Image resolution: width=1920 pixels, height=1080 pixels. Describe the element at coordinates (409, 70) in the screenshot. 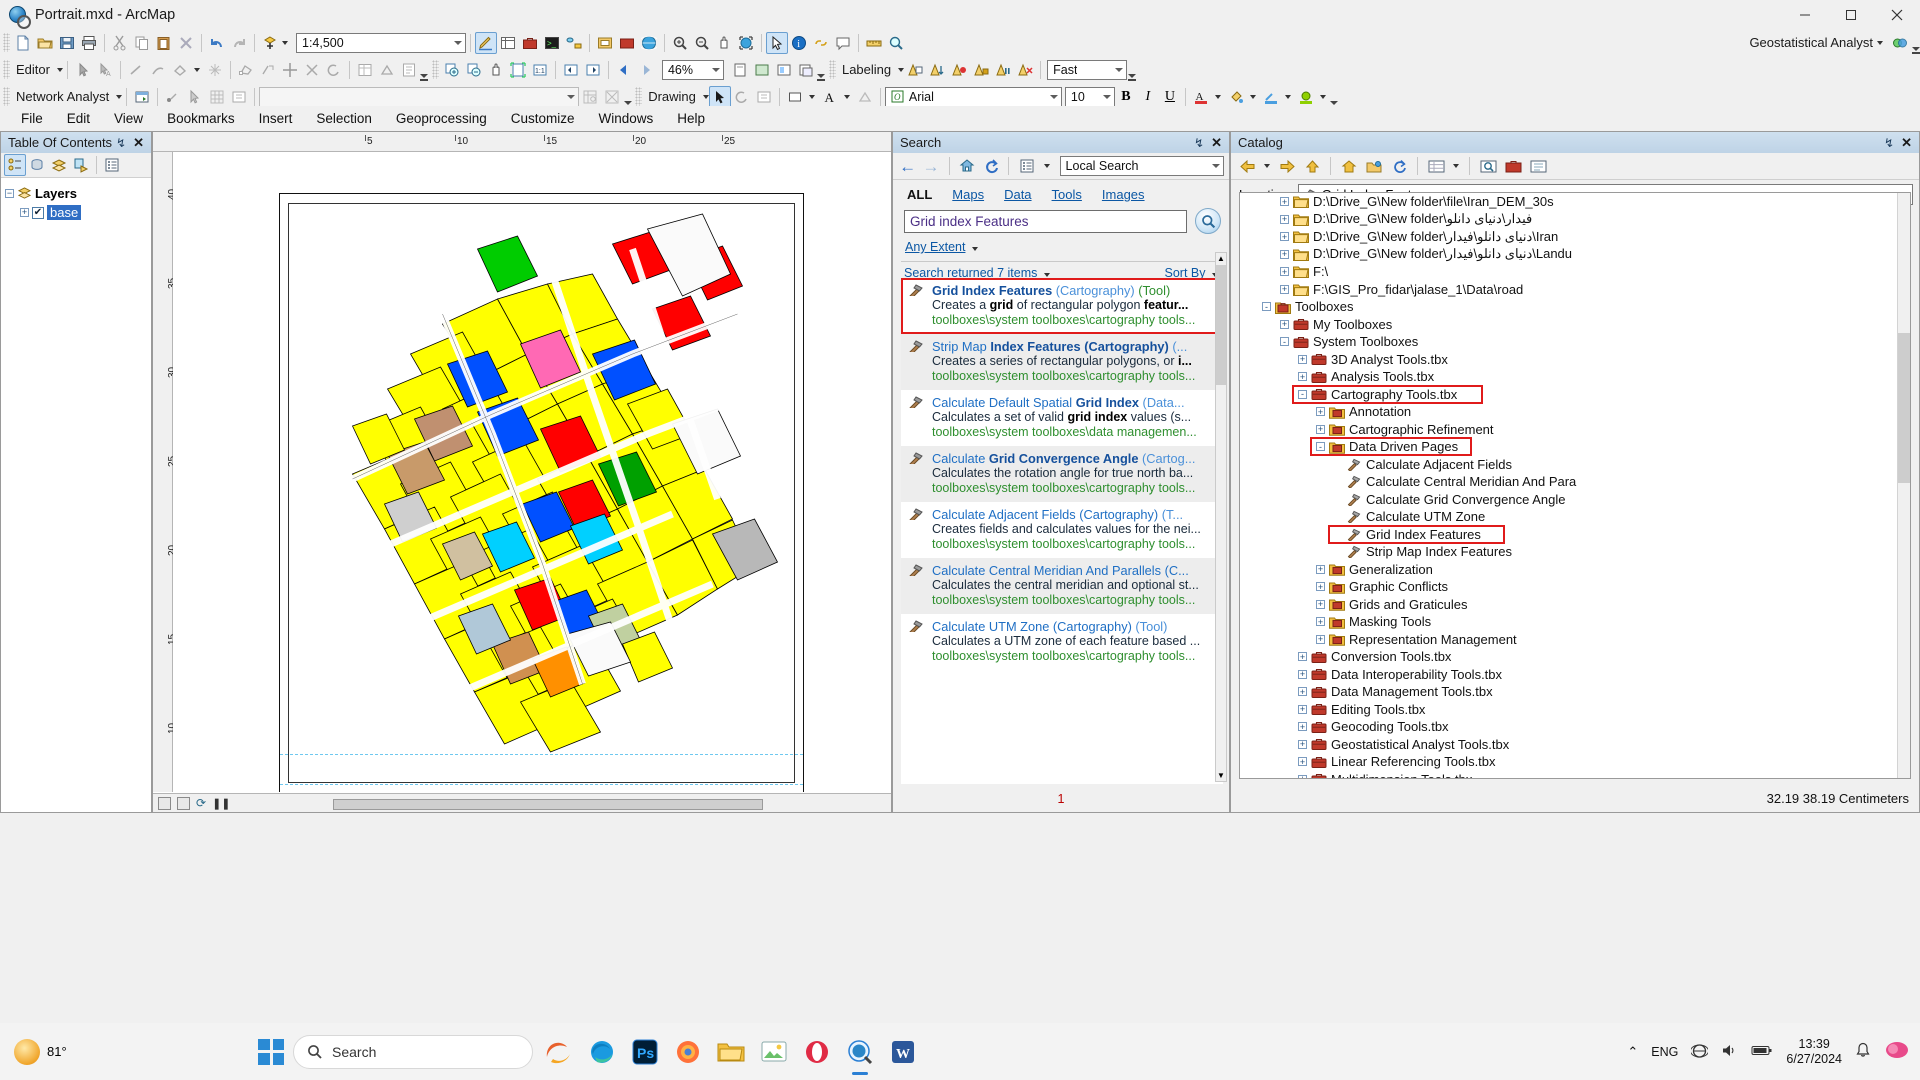

I see `create-features-icon` at that location.